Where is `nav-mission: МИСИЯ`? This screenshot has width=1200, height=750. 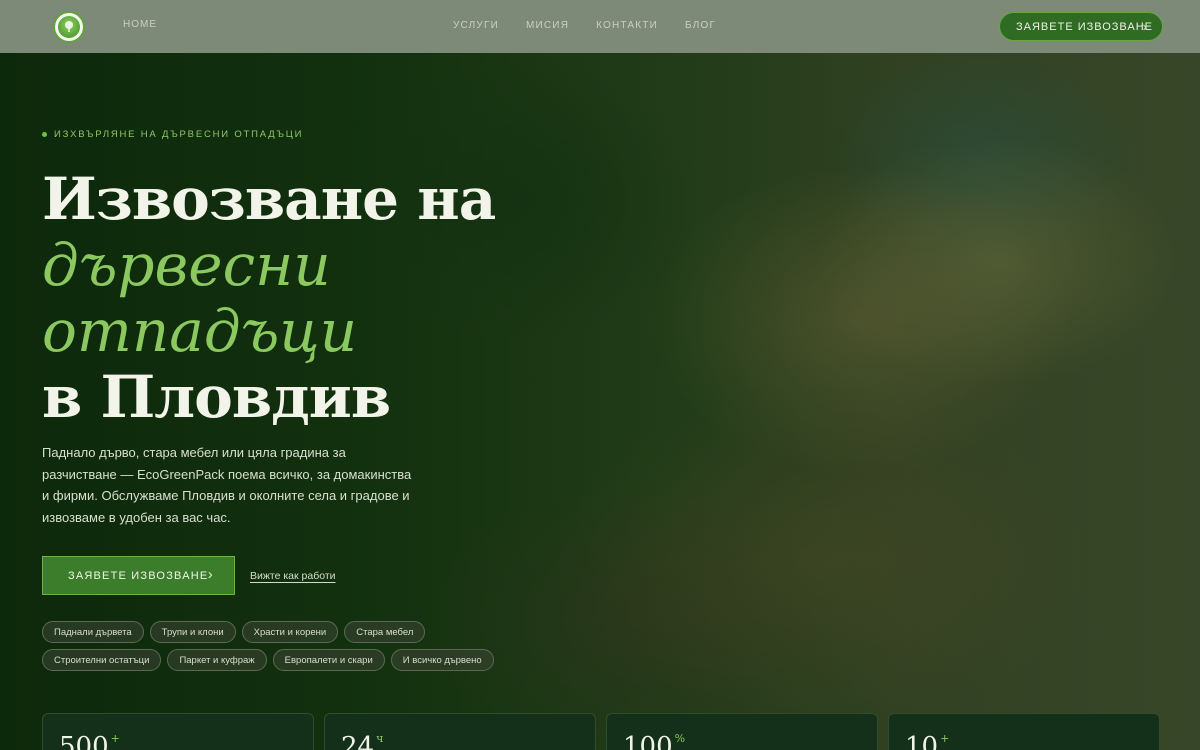
nav-mission: МИСИЯ is located at coordinates (547, 25).